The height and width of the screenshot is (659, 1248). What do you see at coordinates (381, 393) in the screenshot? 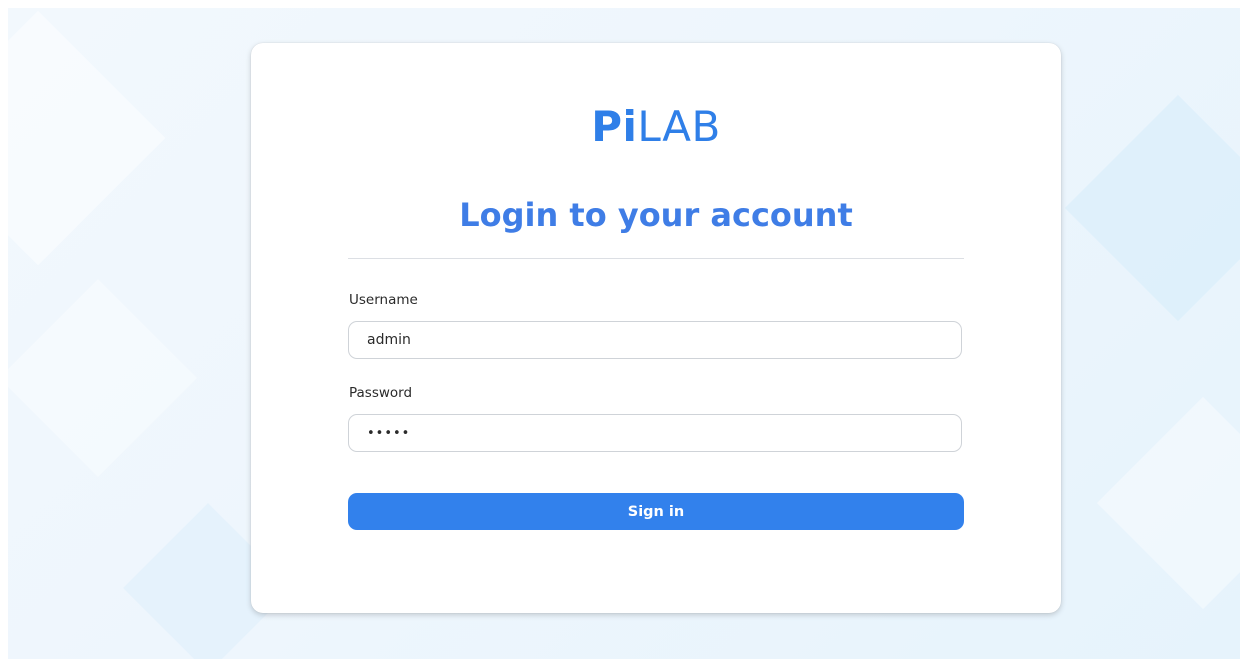
I see `password-label: Password` at bounding box center [381, 393].